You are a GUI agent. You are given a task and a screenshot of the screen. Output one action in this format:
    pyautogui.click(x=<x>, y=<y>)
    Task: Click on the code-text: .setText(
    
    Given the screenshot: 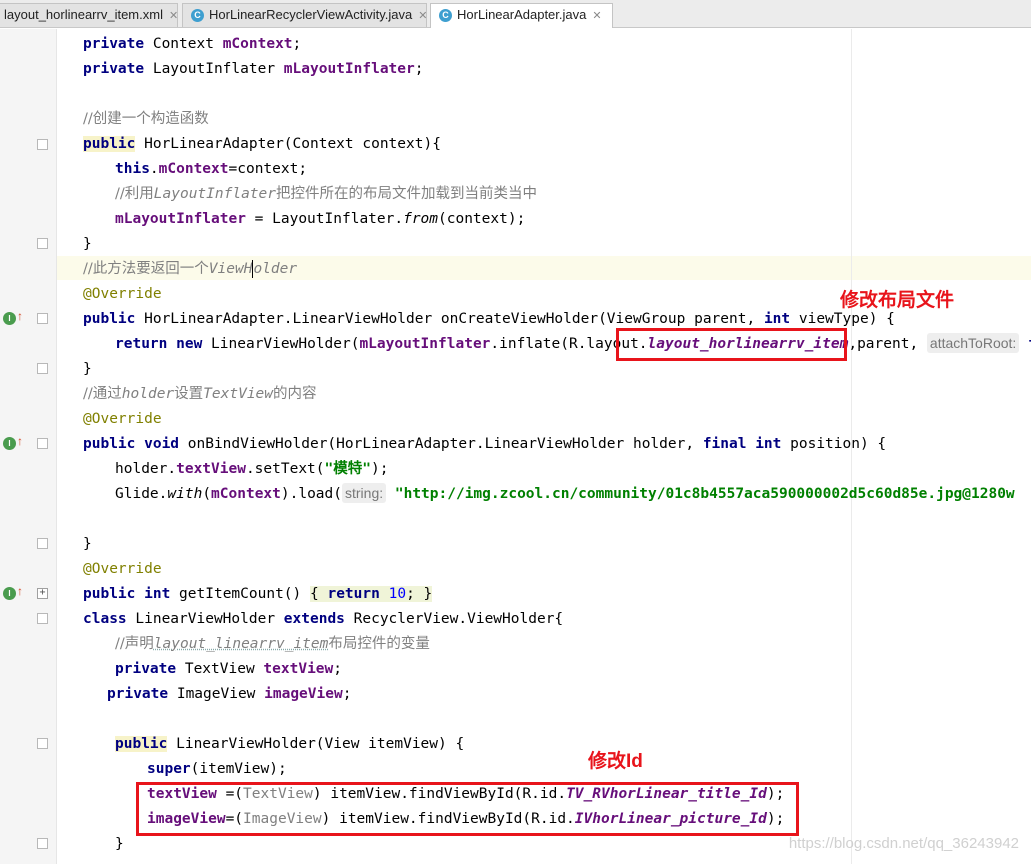 What is the action you would take?
    pyautogui.click(x=285, y=469)
    